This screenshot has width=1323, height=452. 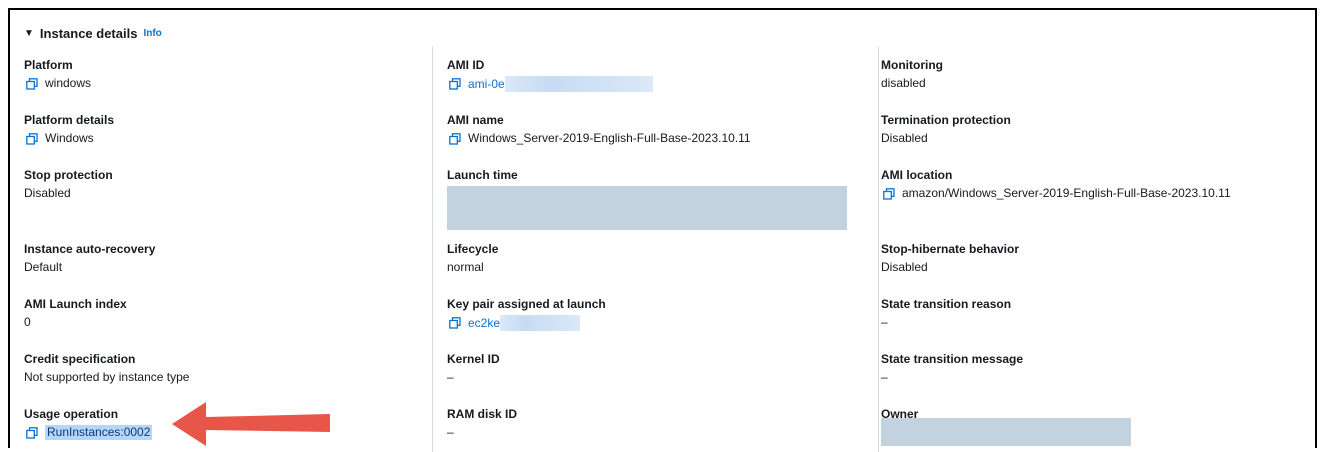 What do you see at coordinates (486, 84) in the screenshot?
I see `ami-id-link: ami-0e` at bounding box center [486, 84].